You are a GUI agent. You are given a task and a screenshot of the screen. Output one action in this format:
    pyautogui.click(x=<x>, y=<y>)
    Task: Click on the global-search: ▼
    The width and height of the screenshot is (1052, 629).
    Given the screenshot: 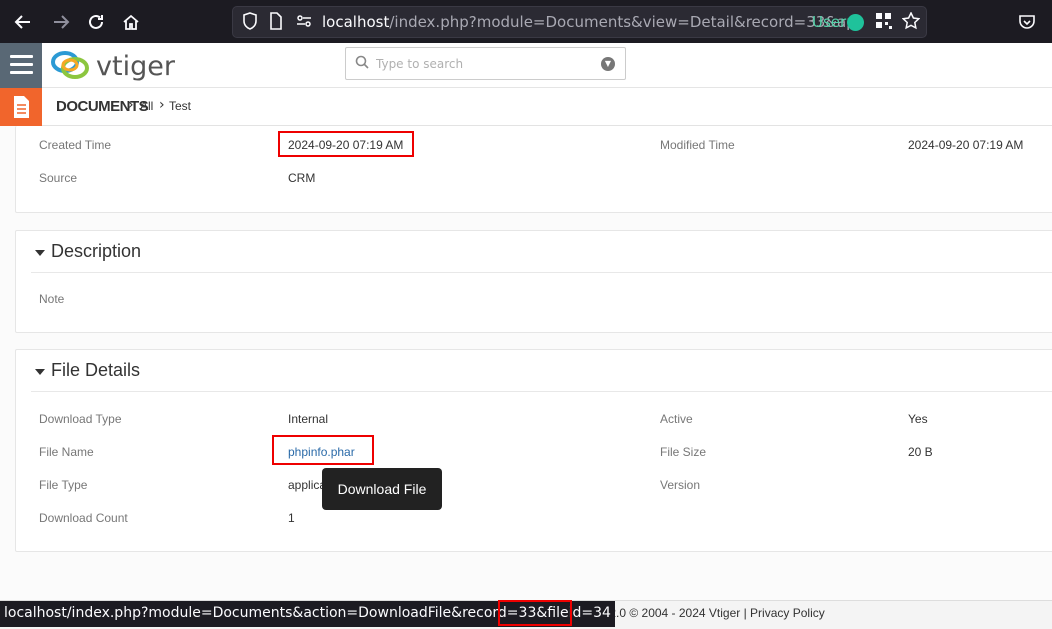 What is the action you would take?
    pyautogui.click(x=485, y=63)
    